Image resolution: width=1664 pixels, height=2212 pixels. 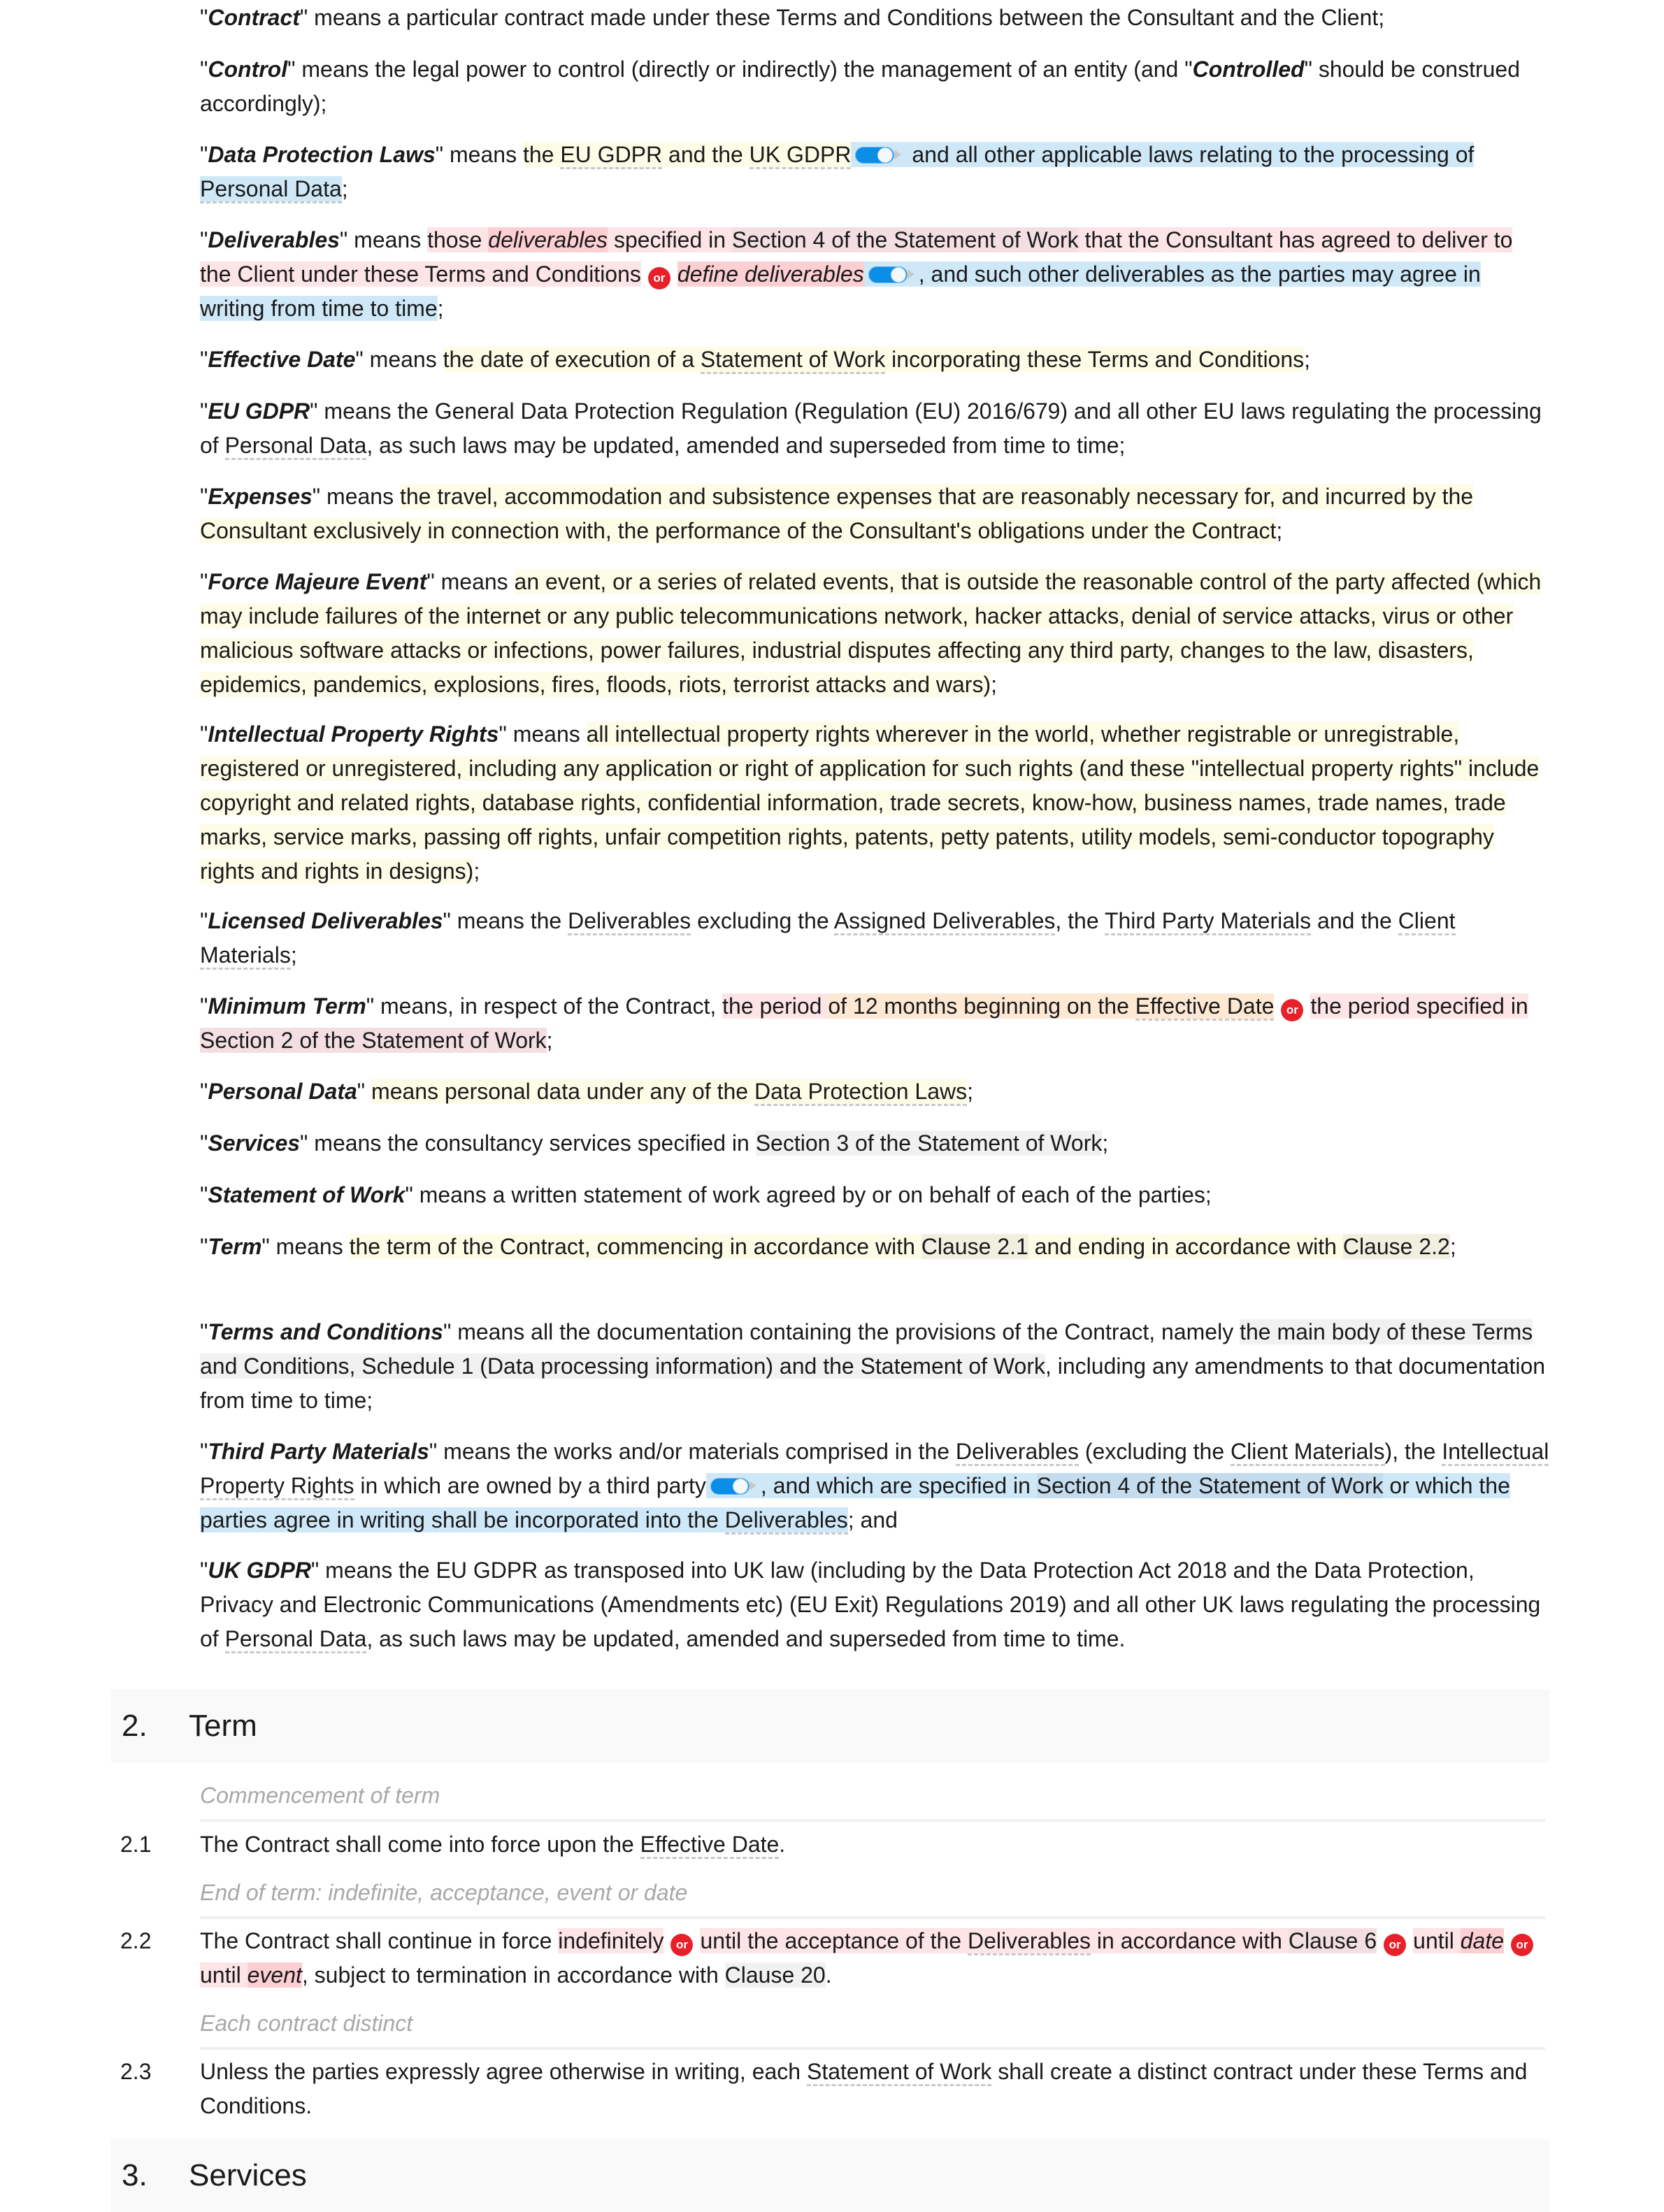 What do you see at coordinates (1210, 1486) in the screenshot?
I see `section-reference: Section 4 of the Statement of Work` at bounding box center [1210, 1486].